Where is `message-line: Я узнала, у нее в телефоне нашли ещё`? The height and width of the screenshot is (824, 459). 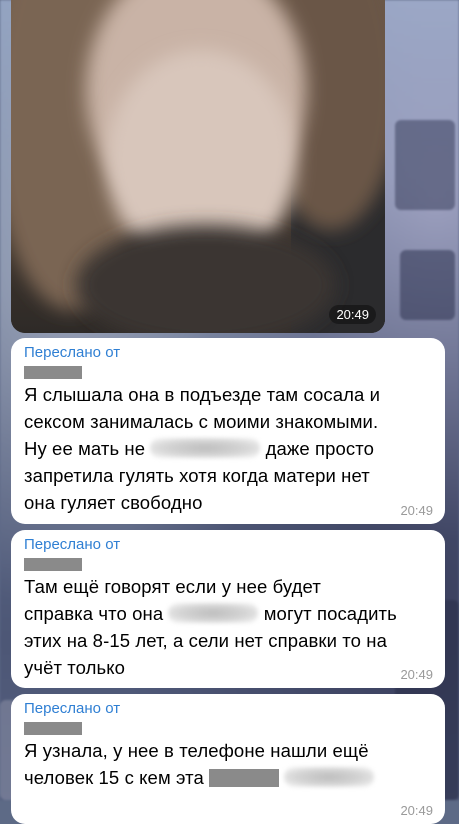
message-line: Я узнала, у нее в телефоне нашли ещё is located at coordinates (196, 750).